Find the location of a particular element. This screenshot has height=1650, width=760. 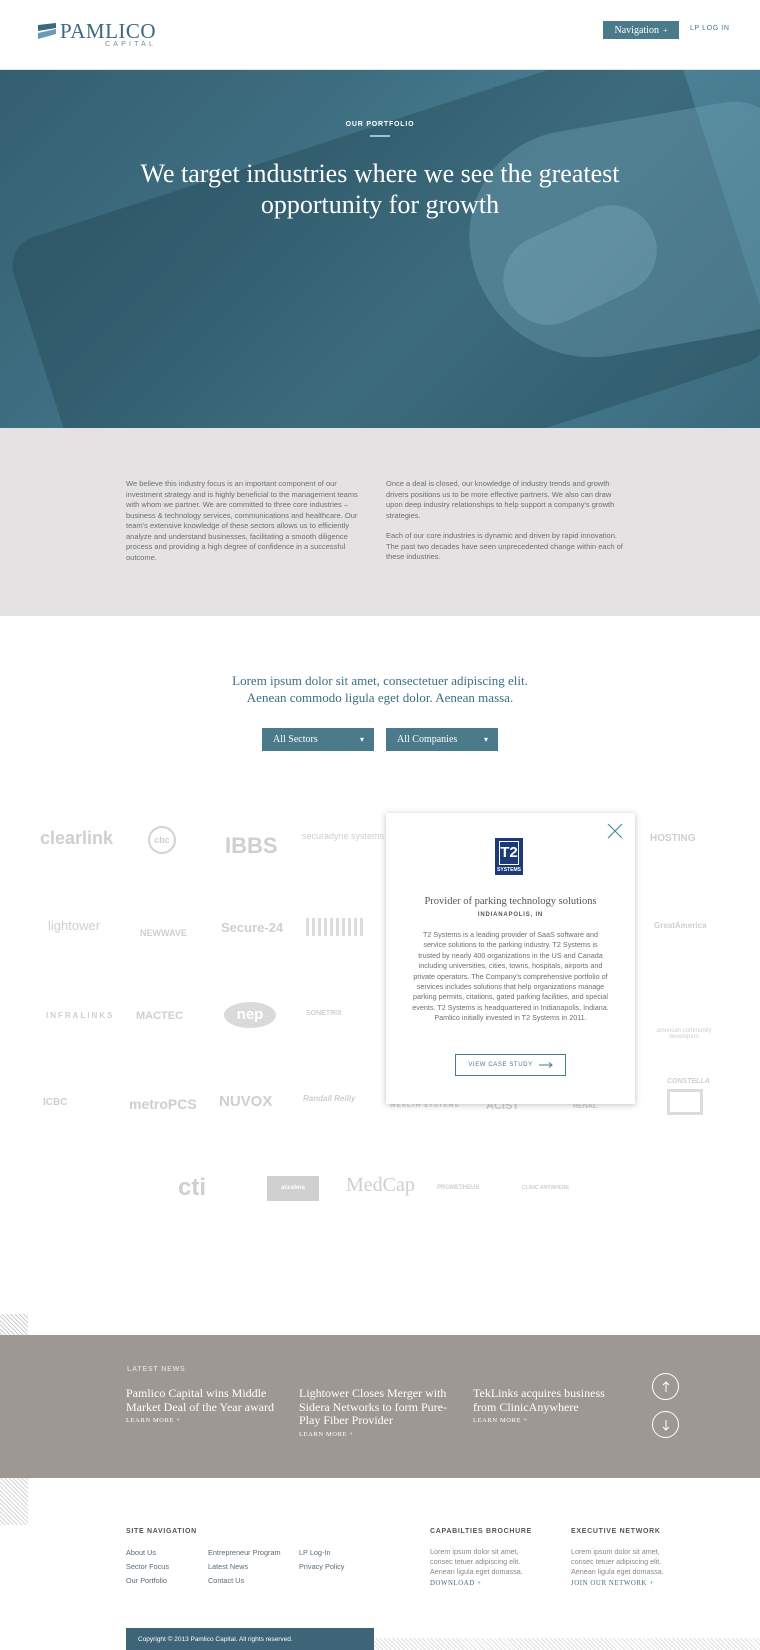

portfolio-logo-clinic: CLINIC ANYWHERE is located at coordinates (545, 1188).